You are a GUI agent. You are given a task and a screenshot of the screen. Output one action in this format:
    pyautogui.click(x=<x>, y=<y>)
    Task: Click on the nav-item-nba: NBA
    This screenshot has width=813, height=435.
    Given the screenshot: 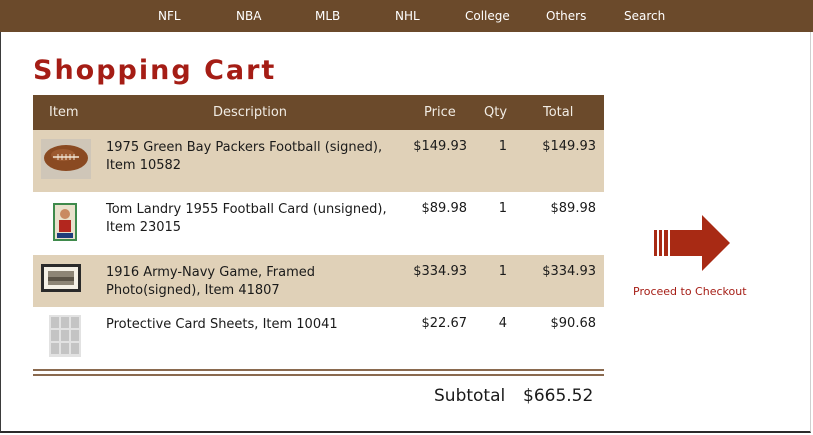 What is the action you would take?
    pyautogui.click(x=248, y=16)
    